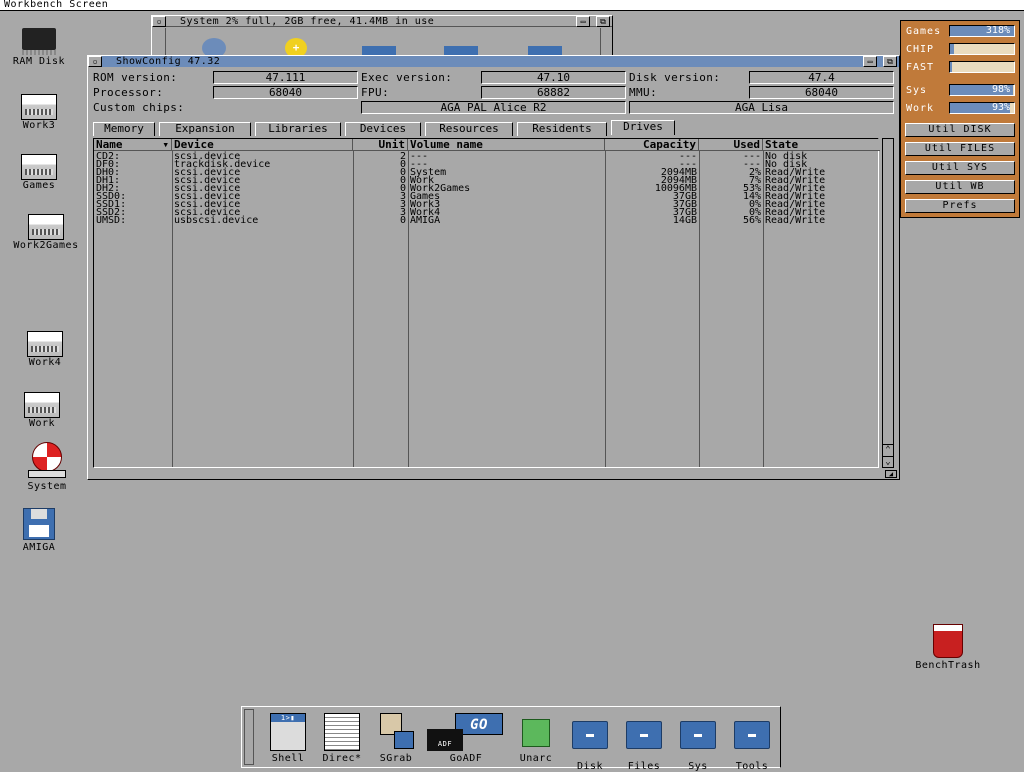  What do you see at coordinates (960, 187) in the screenshot?
I see `util-wb-button: Util WB` at bounding box center [960, 187].